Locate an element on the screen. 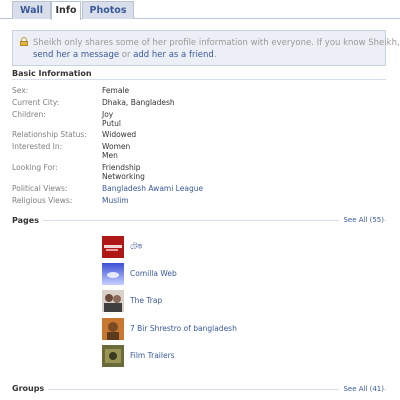 The width and height of the screenshot is (400, 400). info-label: Looking For: is located at coordinates (35, 167).